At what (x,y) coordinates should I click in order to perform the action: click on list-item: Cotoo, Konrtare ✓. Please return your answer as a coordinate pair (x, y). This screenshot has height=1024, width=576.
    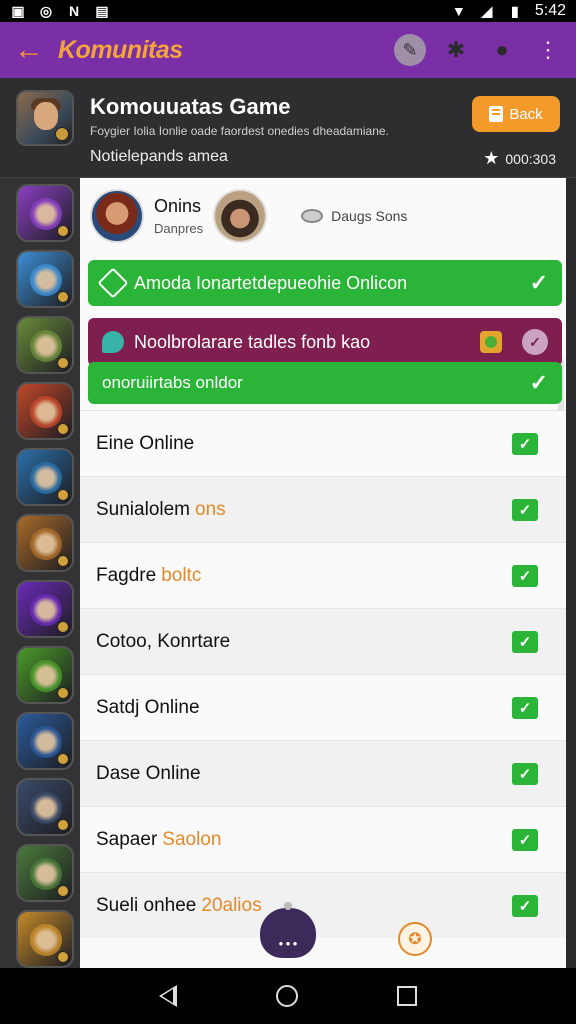
    Looking at the image, I should click on (323, 641).